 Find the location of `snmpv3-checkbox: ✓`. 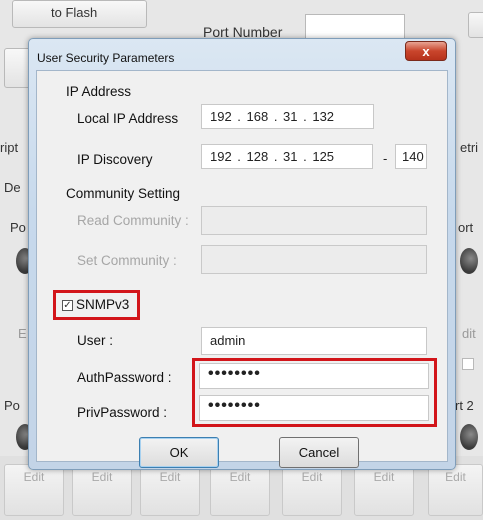

snmpv3-checkbox: ✓ is located at coordinates (67, 305).